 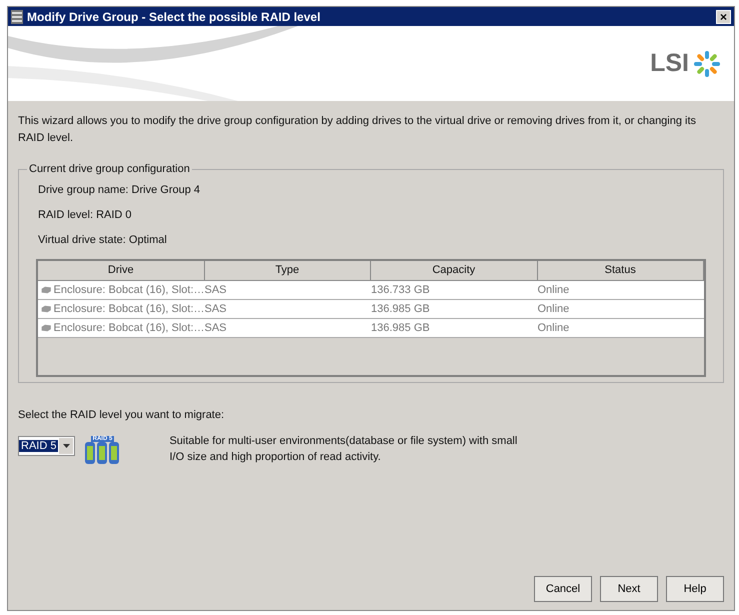 What do you see at coordinates (121, 271) in the screenshot?
I see `column-header: Drive` at bounding box center [121, 271].